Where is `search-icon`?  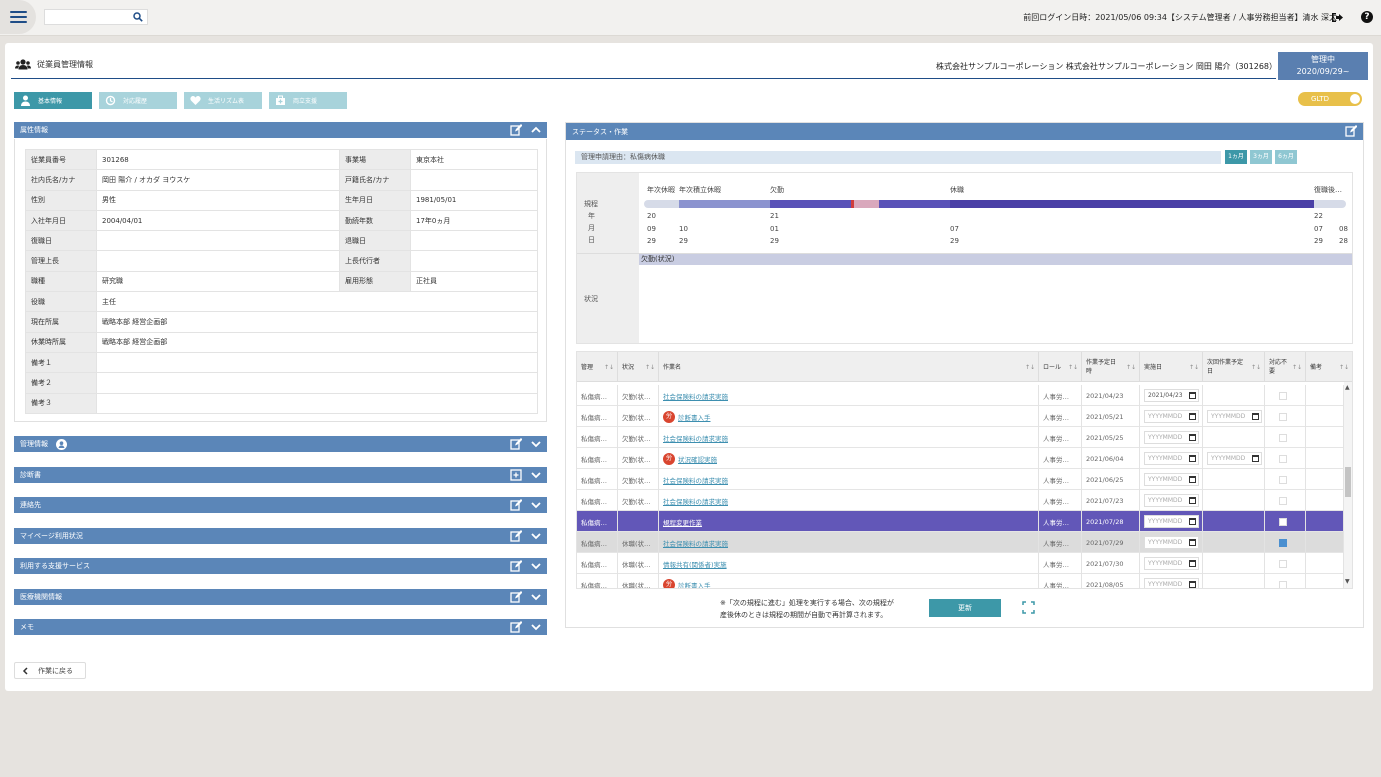 search-icon is located at coordinates (138, 17).